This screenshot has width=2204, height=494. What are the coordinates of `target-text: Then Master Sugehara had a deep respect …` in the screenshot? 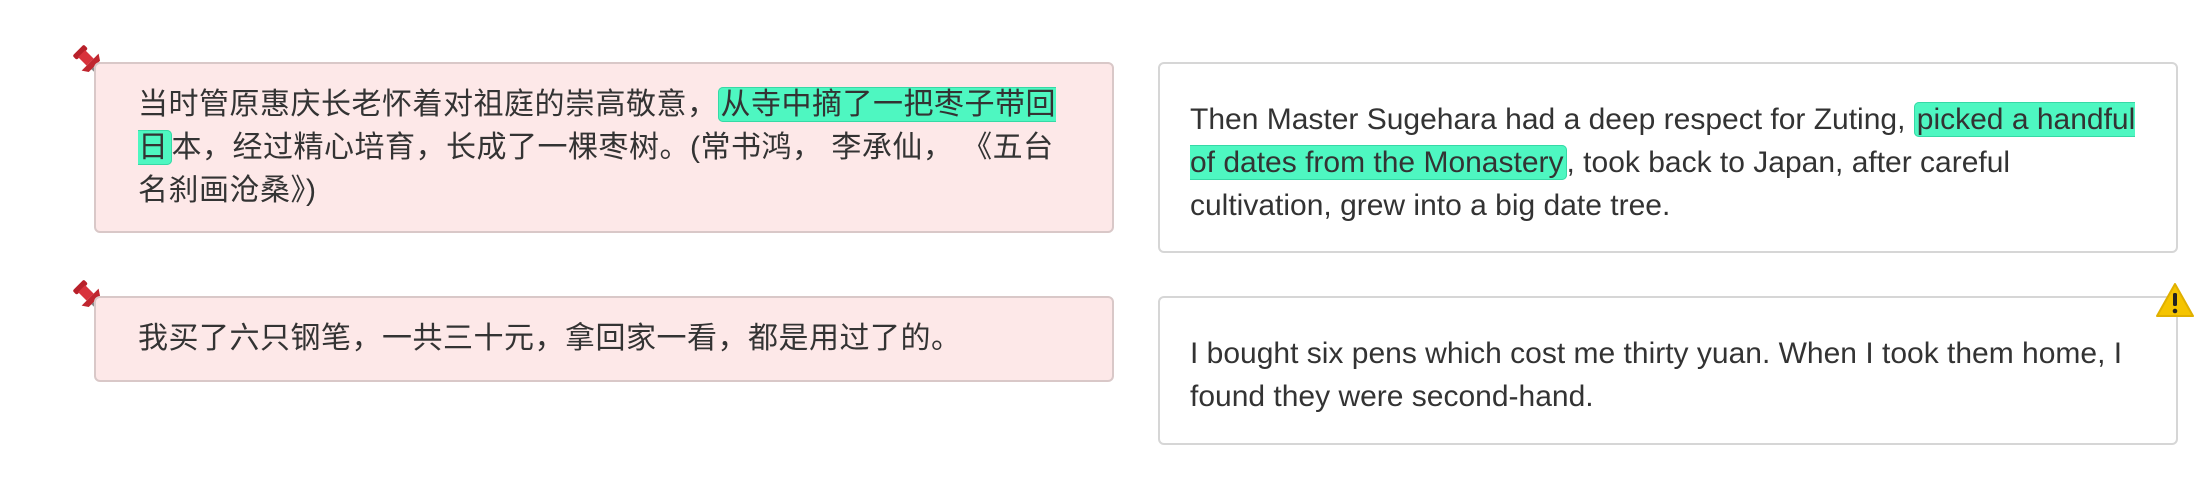 It's located at (1663, 162).